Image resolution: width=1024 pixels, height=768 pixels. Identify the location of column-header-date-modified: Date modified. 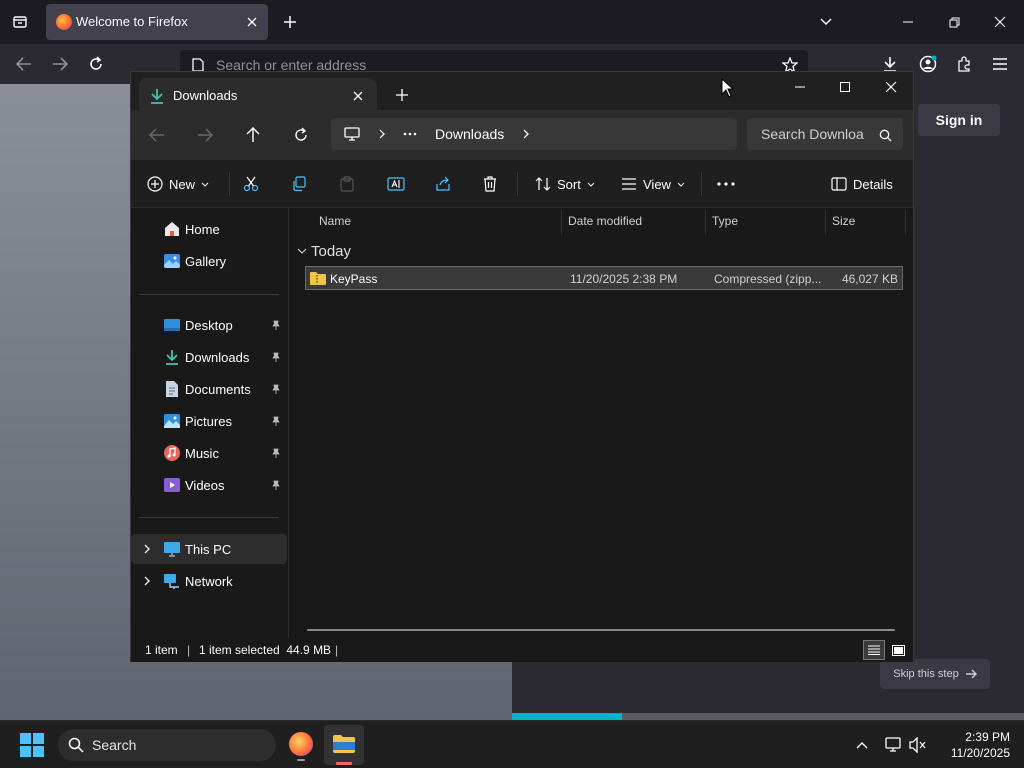
(605, 221).